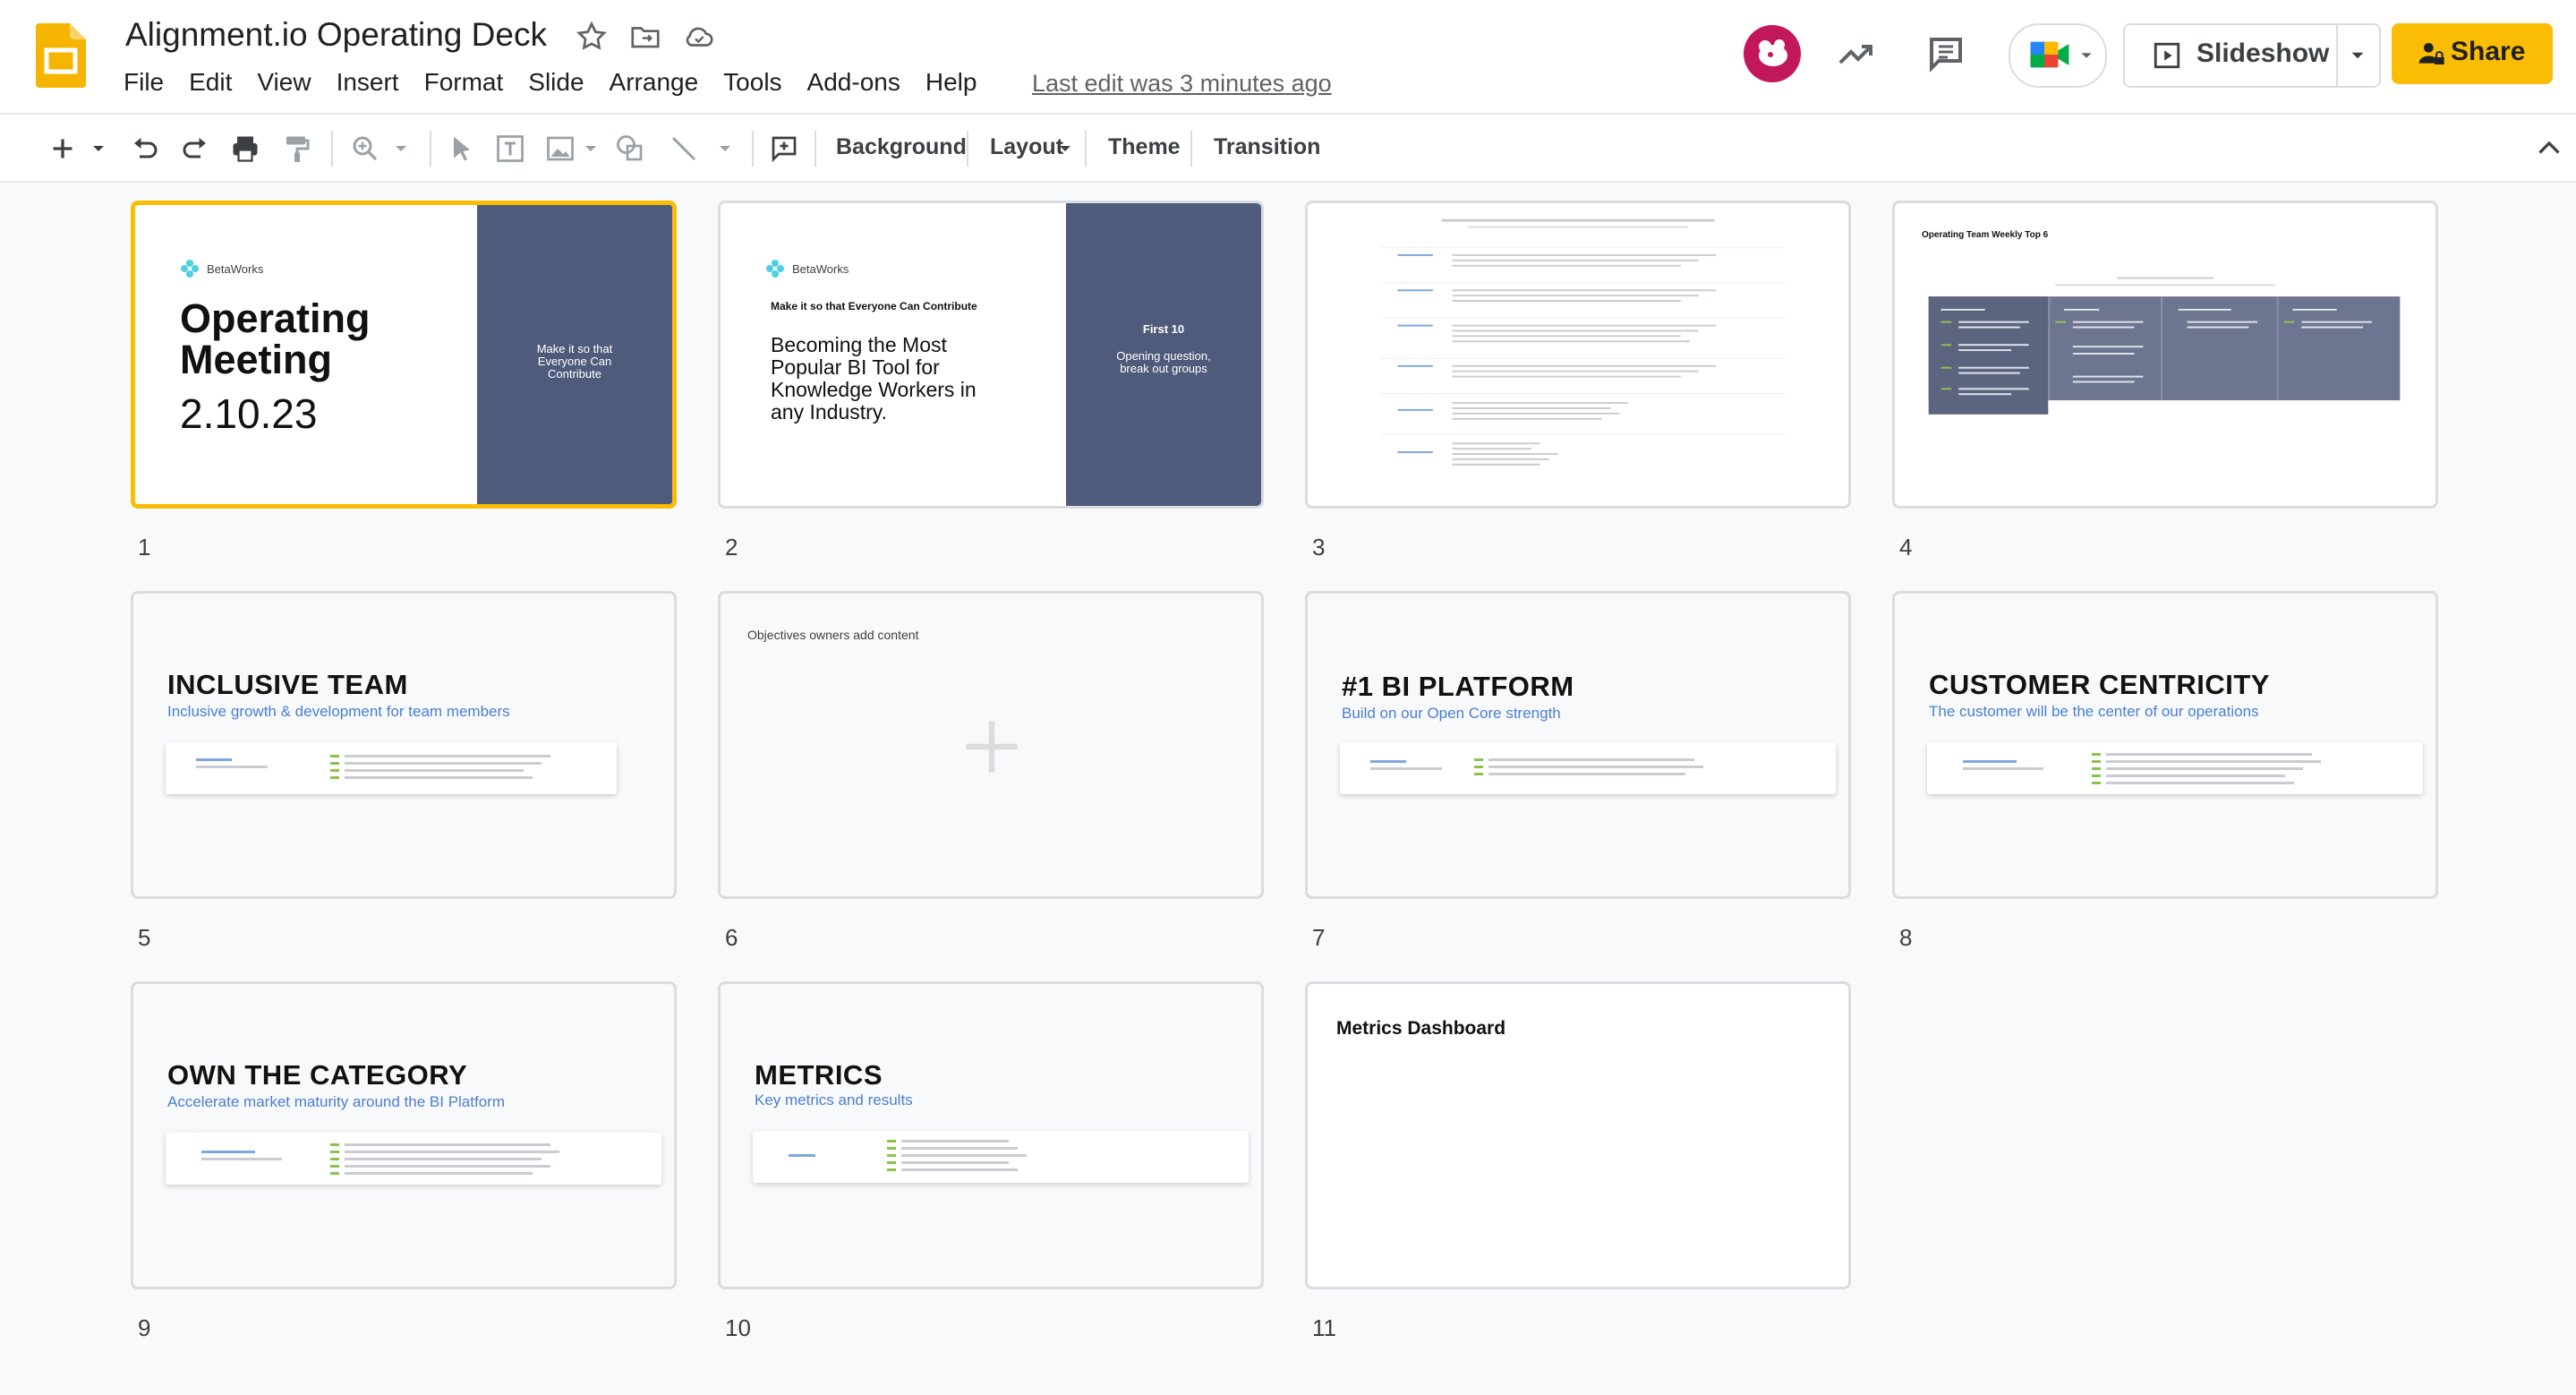  What do you see at coordinates (284, 82) in the screenshot?
I see `menu-view: View` at bounding box center [284, 82].